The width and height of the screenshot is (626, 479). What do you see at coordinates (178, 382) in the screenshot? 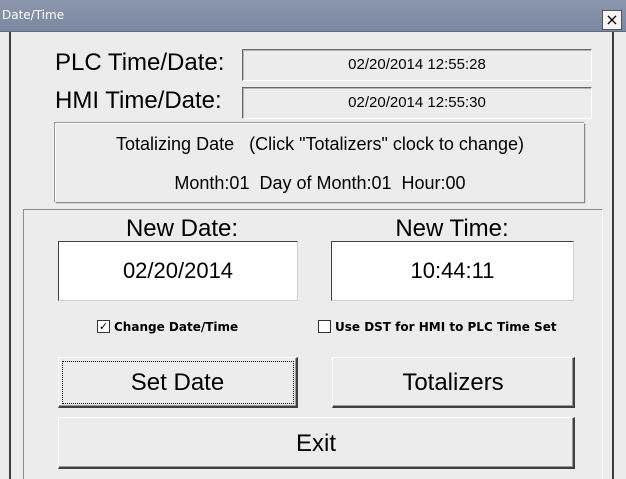
I see `set-date-button: Set Date` at bounding box center [178, 382].